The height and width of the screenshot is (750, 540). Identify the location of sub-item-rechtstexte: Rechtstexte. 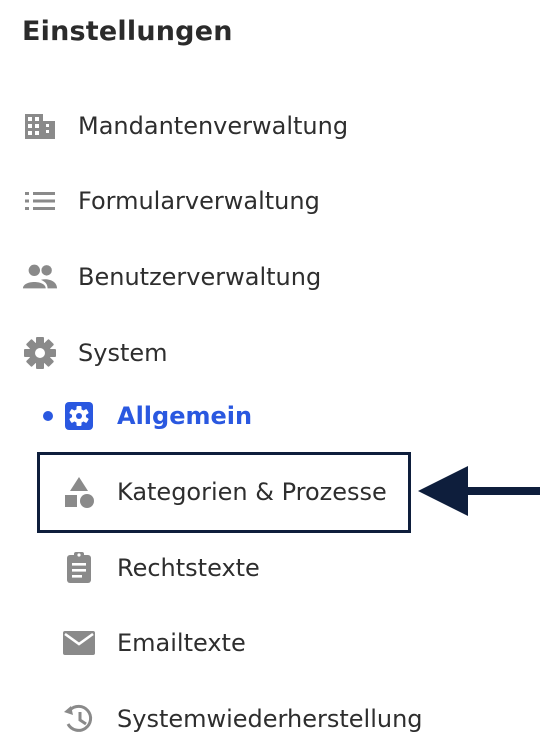
(160, 568).